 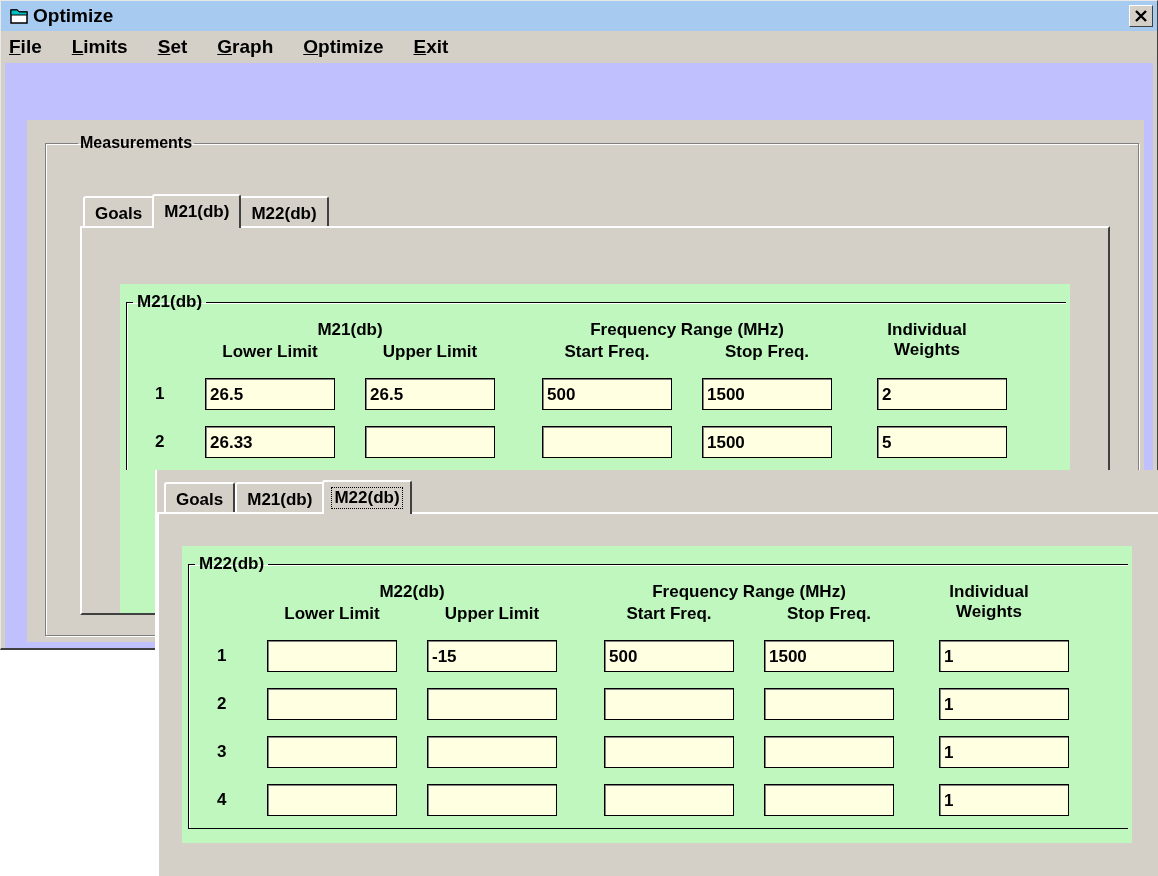 I want to click on close-icon, so click(x=1141, y=16).